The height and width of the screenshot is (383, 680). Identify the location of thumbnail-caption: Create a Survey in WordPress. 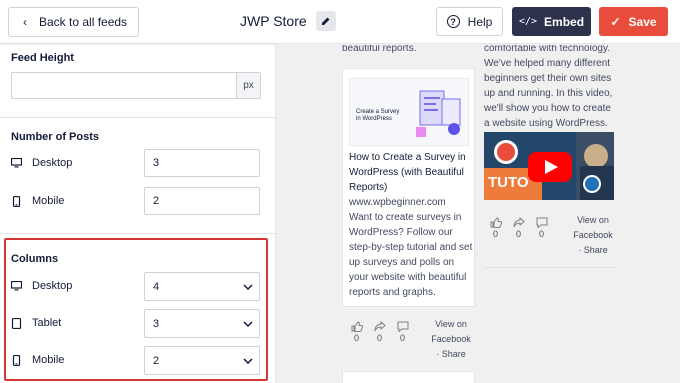
(378, 115).